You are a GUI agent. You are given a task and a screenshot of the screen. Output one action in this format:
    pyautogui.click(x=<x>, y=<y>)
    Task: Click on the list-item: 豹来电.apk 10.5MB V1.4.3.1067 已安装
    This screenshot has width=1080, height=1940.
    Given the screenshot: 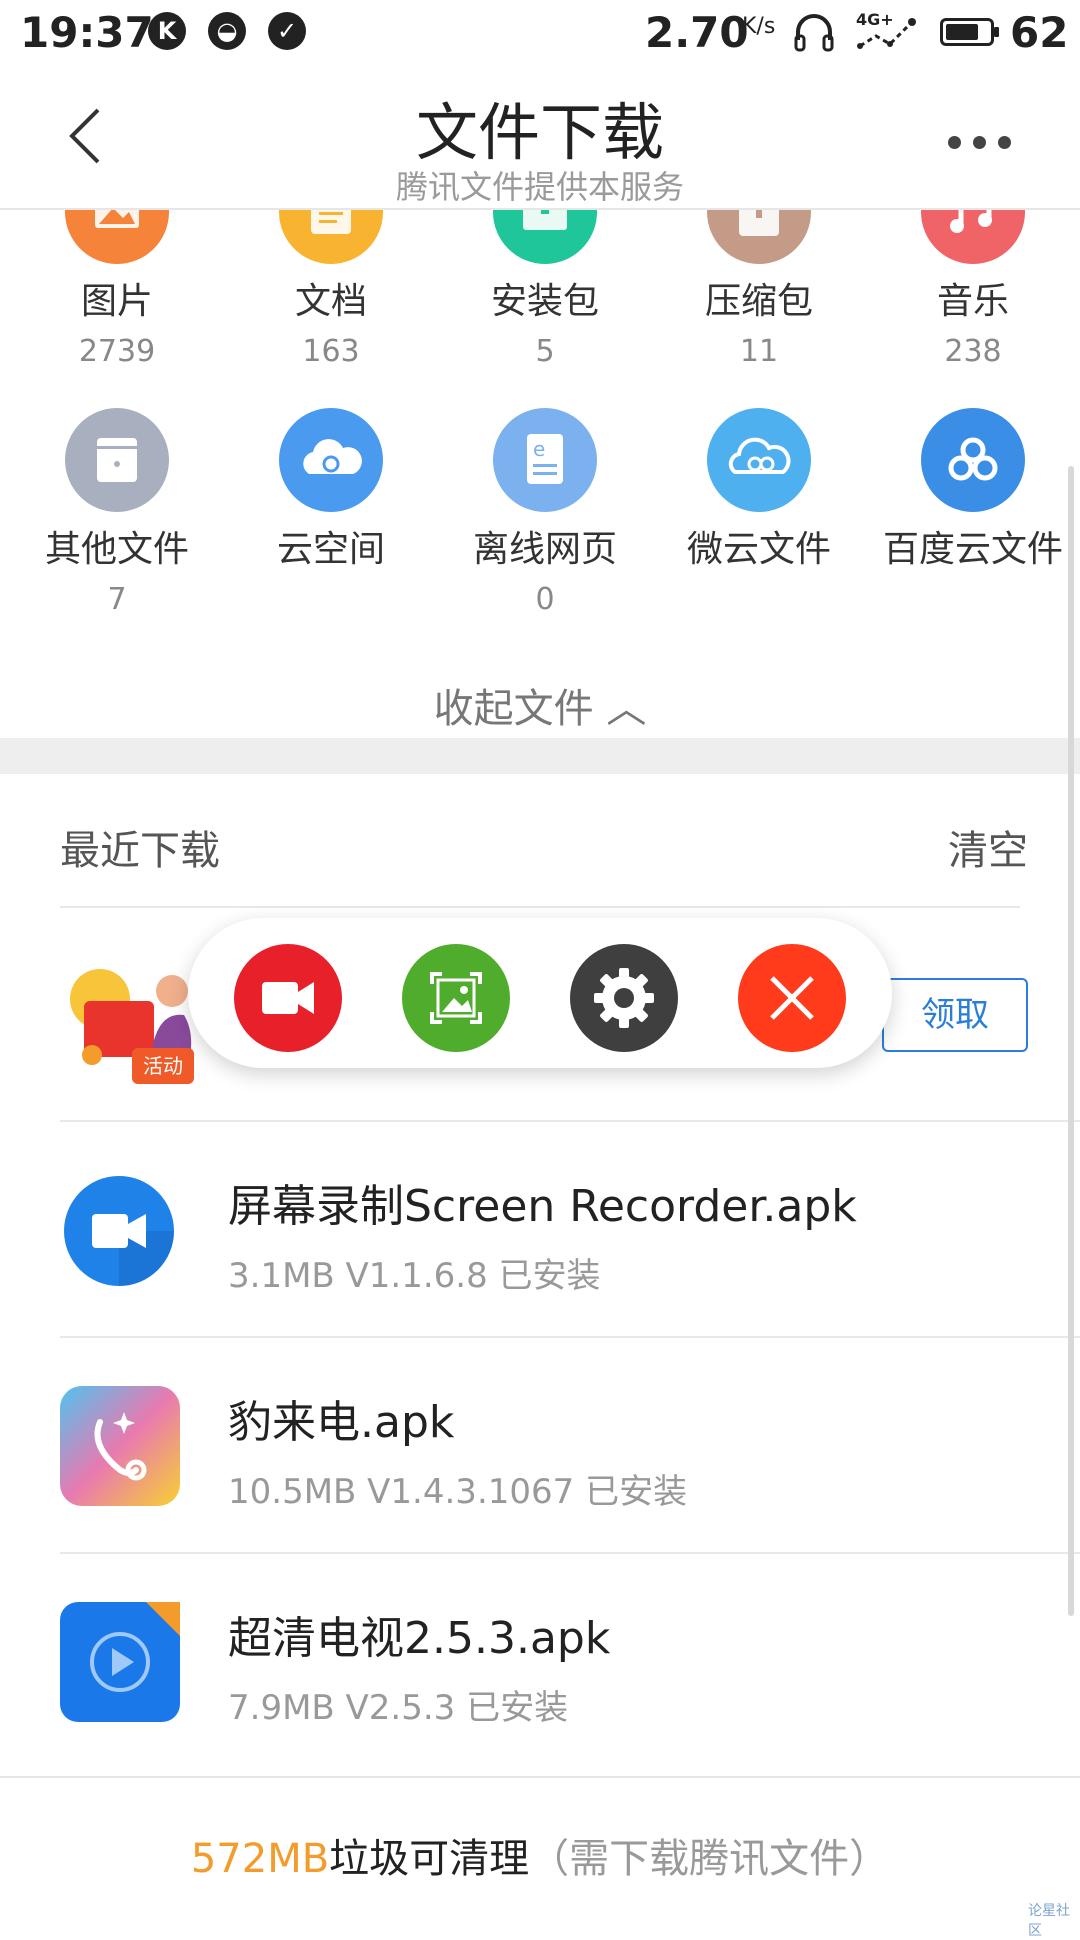 What is the action you would take?
    pyautogui.click(x=530, y=1445)
    